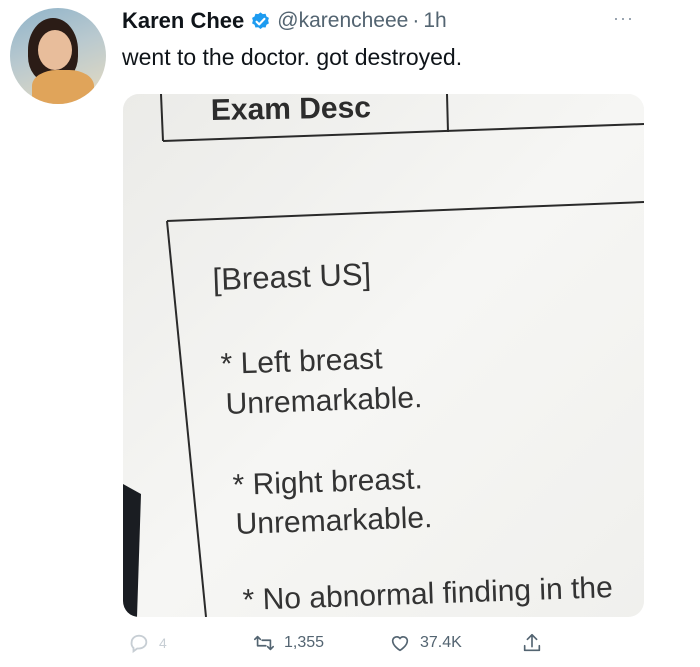 The width and height of the screenshot is (700, 667). What do you see at coordinates (55, 50) in the screenshot?
I see `avatar-face` at bounding box center [55, 50].